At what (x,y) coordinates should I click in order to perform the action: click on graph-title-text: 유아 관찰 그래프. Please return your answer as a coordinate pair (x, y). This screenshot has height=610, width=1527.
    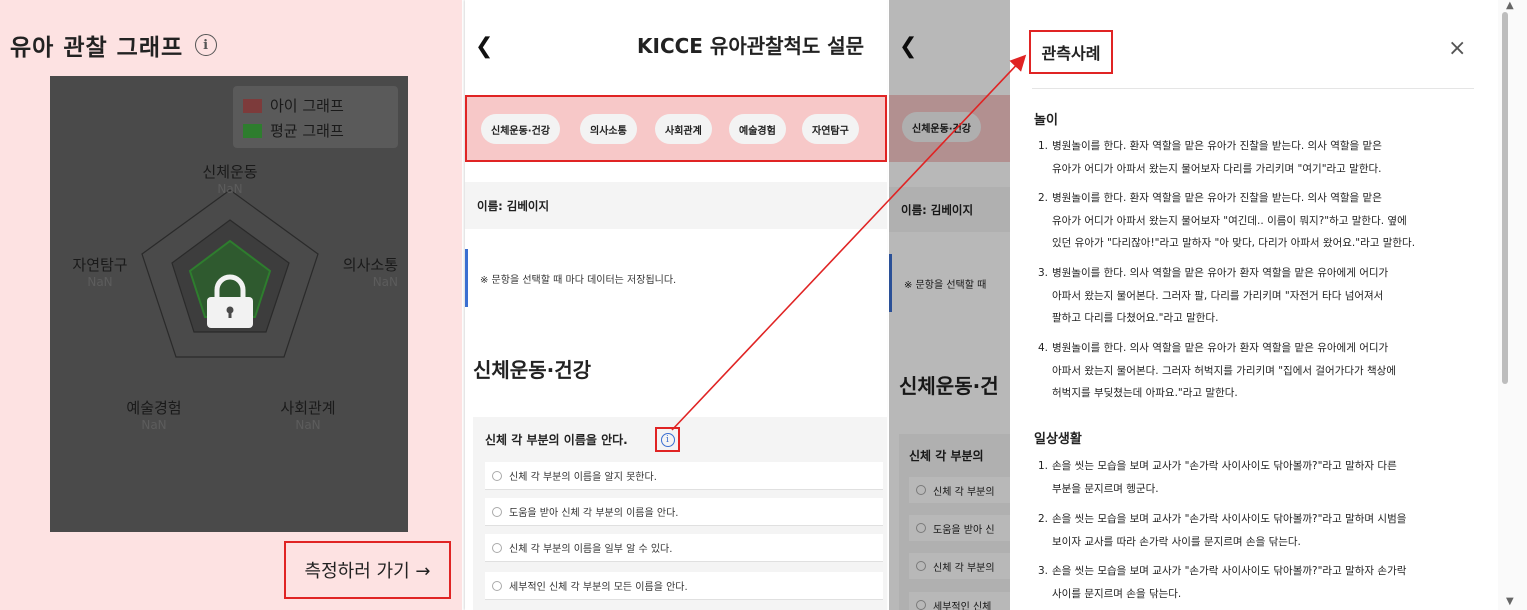
    Looking at the image, I should click on (97, 48).